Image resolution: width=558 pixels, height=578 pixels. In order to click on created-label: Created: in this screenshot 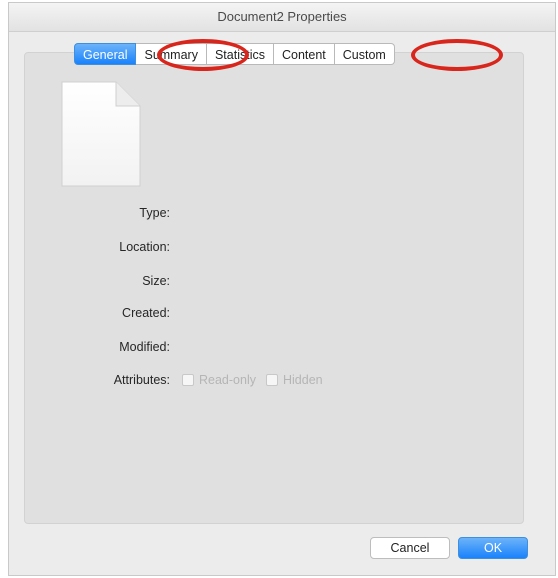, I will do `click(146, 313)`.